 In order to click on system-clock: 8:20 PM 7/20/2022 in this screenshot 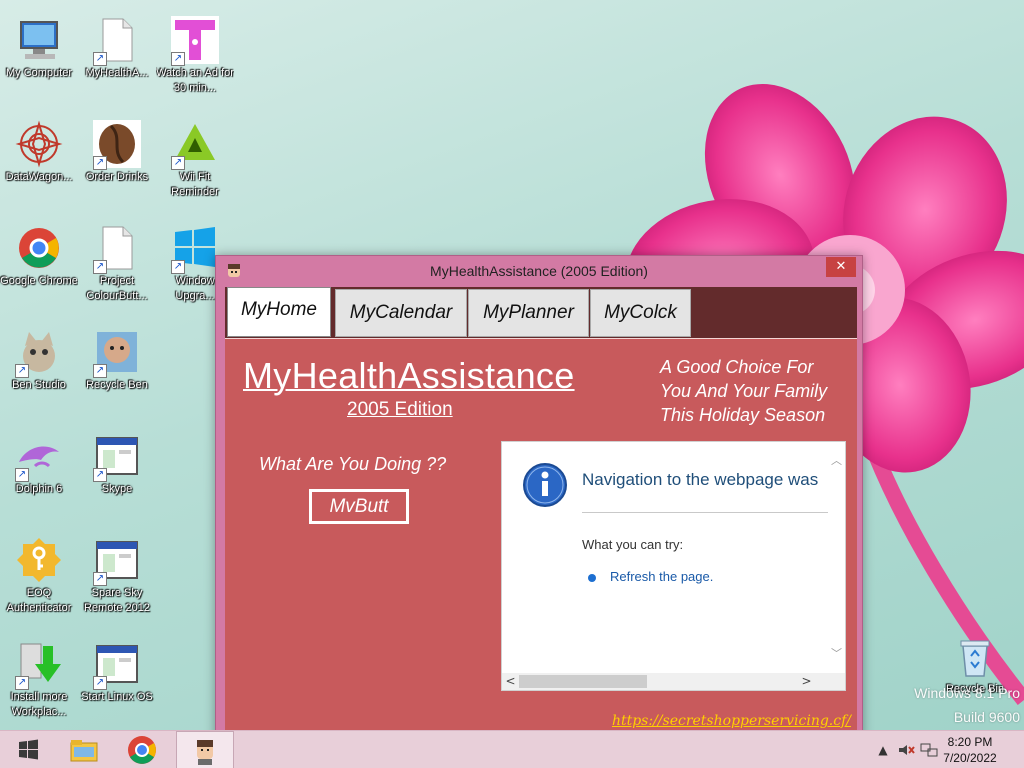, I will do `click(970, 750)`.